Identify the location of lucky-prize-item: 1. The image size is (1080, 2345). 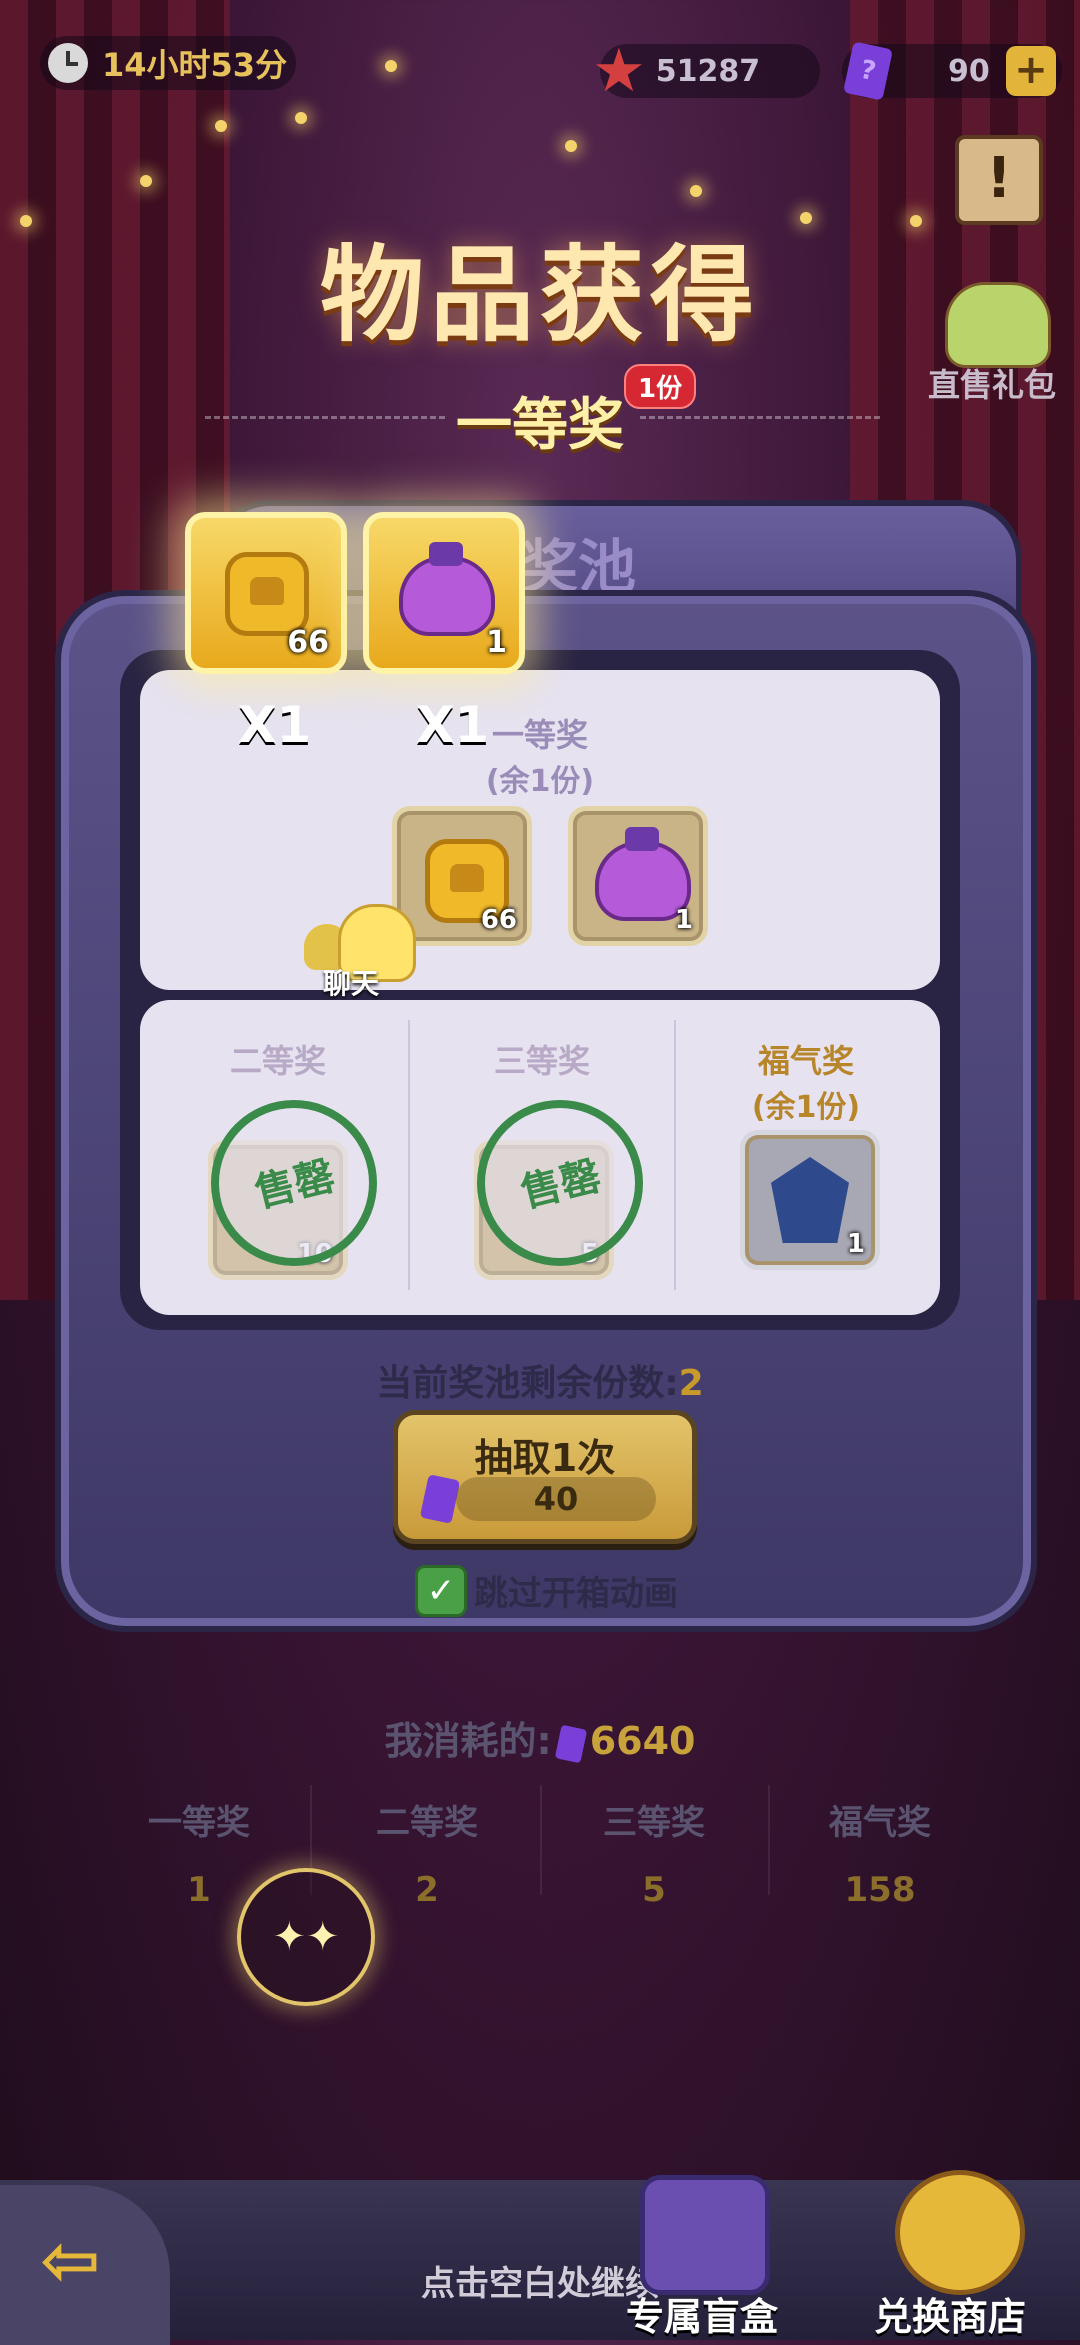
(810, 1200).